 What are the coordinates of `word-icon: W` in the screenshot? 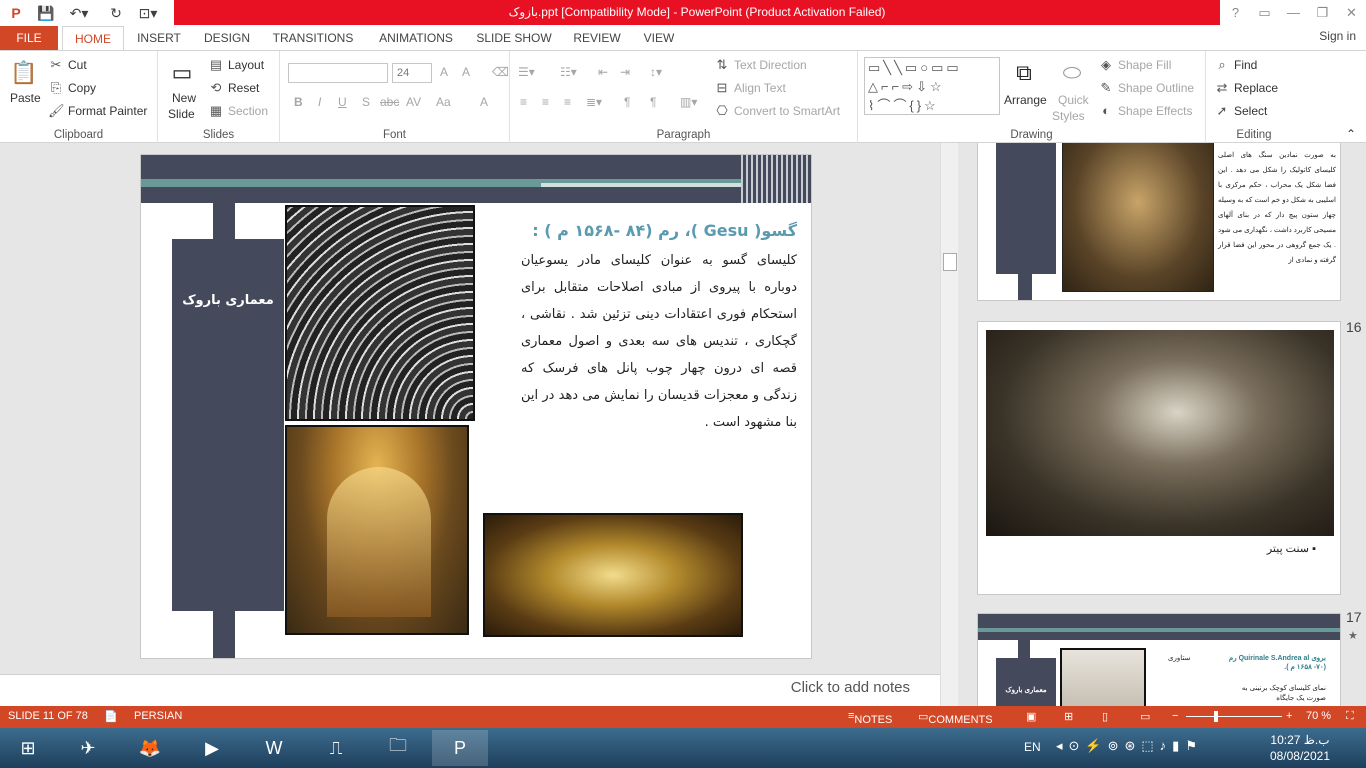 It's located at (274, 748).